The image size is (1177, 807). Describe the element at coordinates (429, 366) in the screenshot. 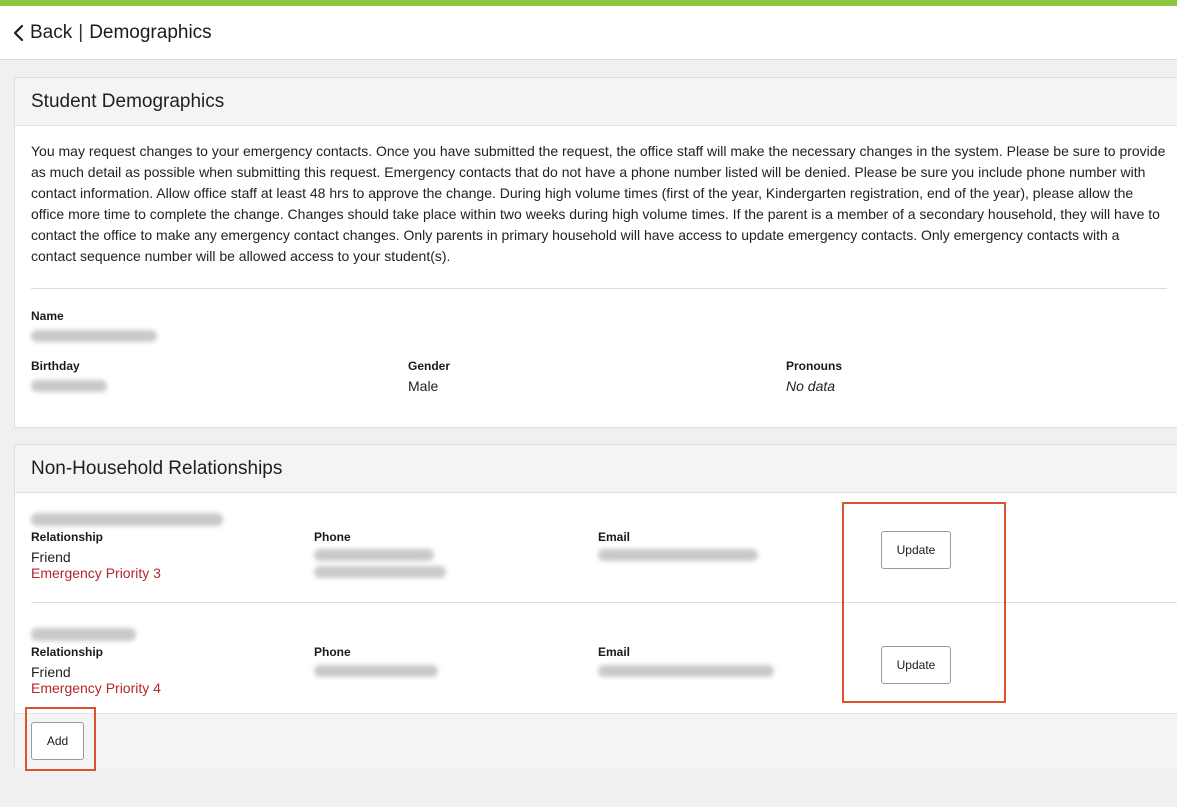

I see `gender-label: Gender` at that location.